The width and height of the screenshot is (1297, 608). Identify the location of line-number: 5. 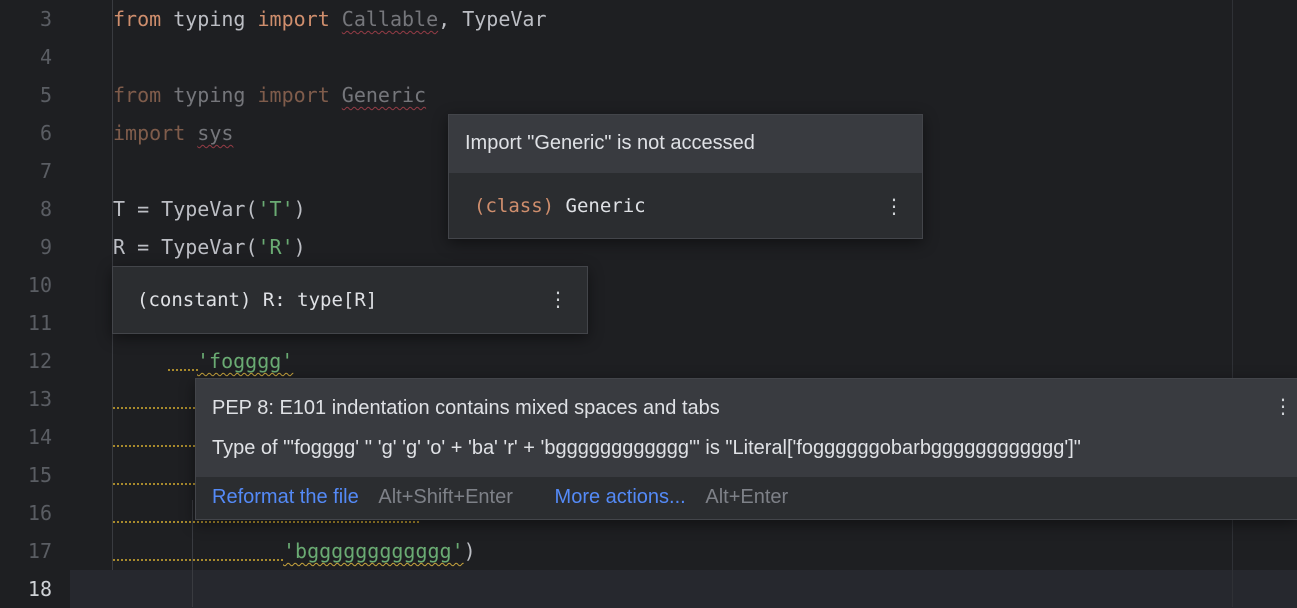
(26, 95).